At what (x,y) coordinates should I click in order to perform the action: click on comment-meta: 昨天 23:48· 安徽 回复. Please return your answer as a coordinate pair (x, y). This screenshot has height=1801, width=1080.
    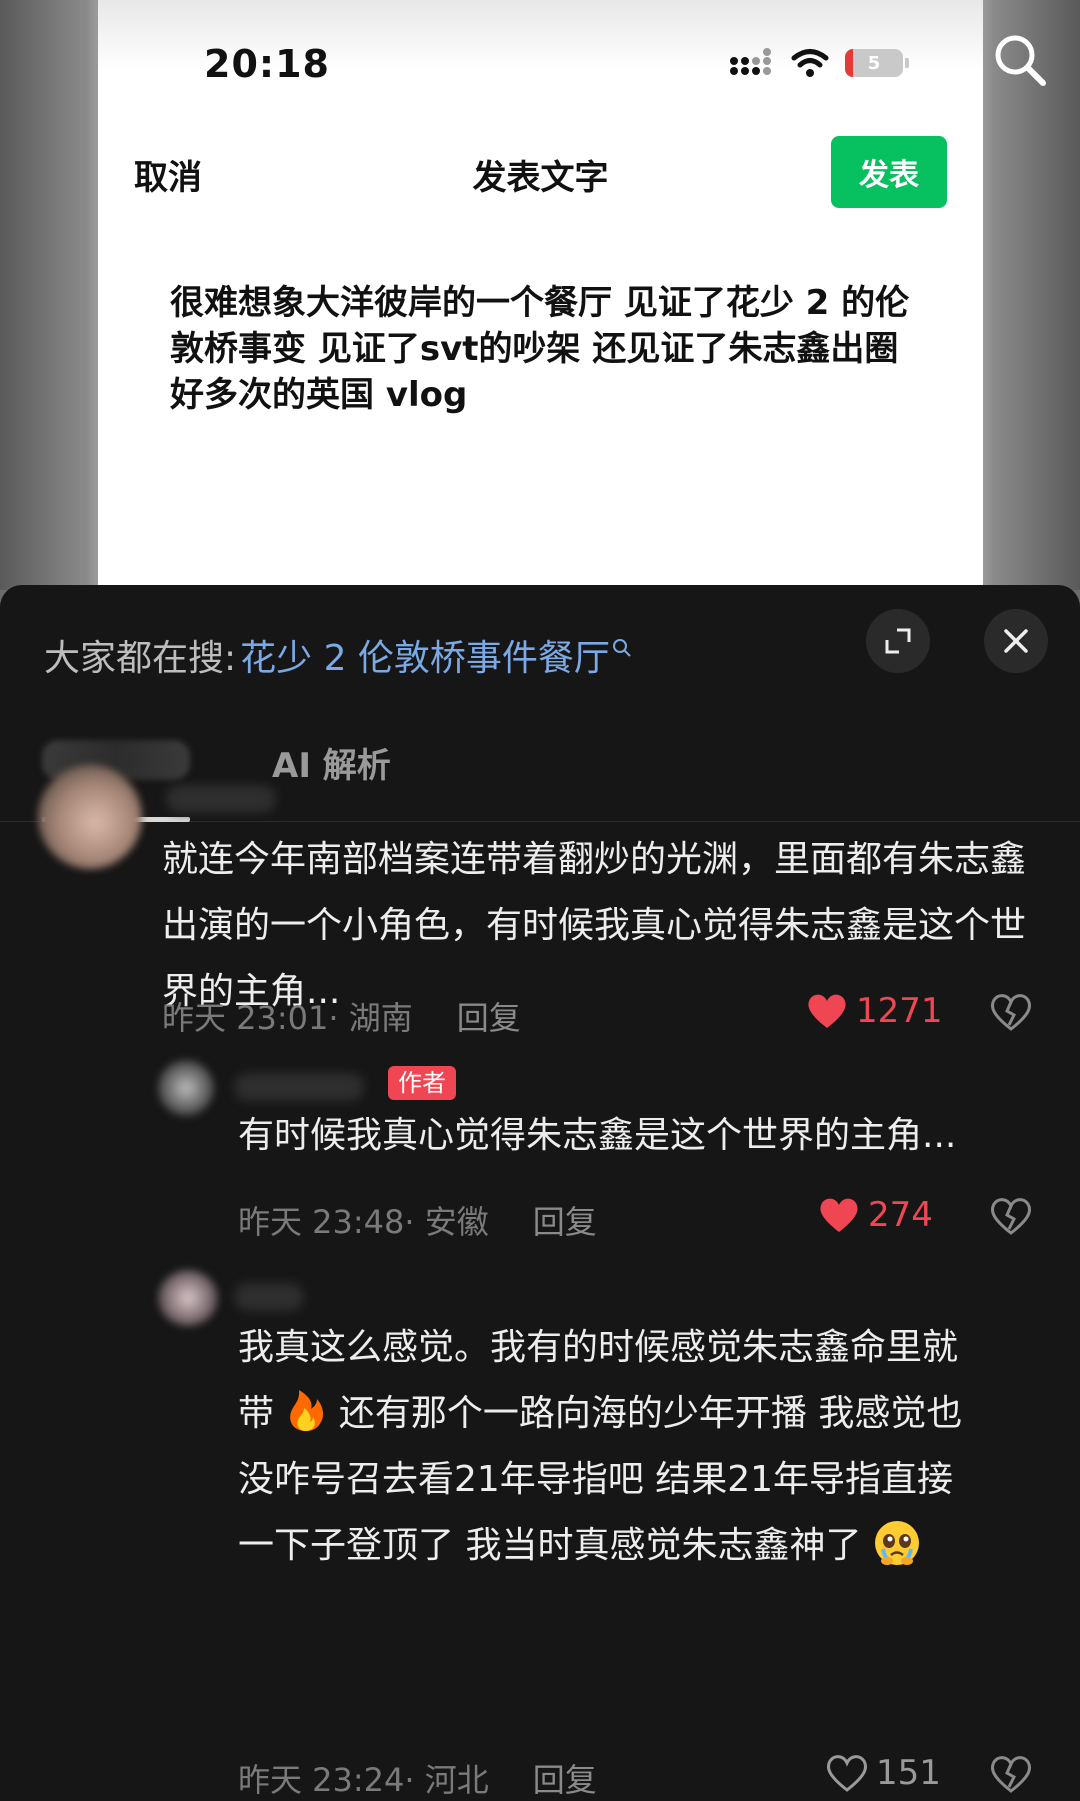
    Looking at the image, I should click on (417, 1220).